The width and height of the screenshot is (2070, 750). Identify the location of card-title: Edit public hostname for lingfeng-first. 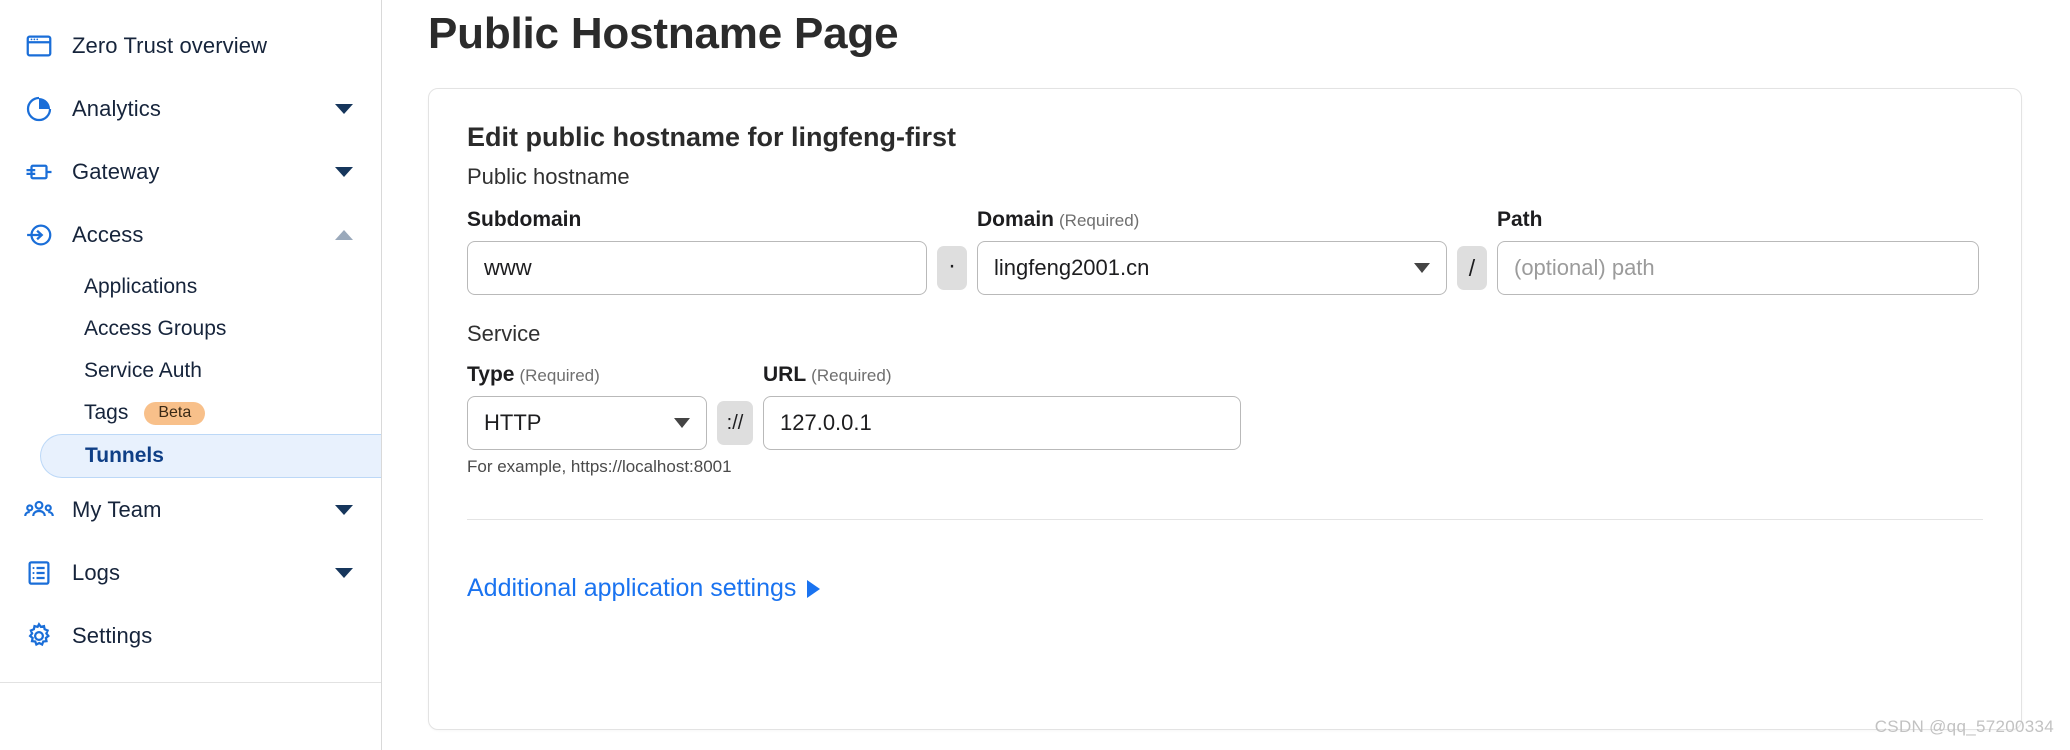
(711, 137).